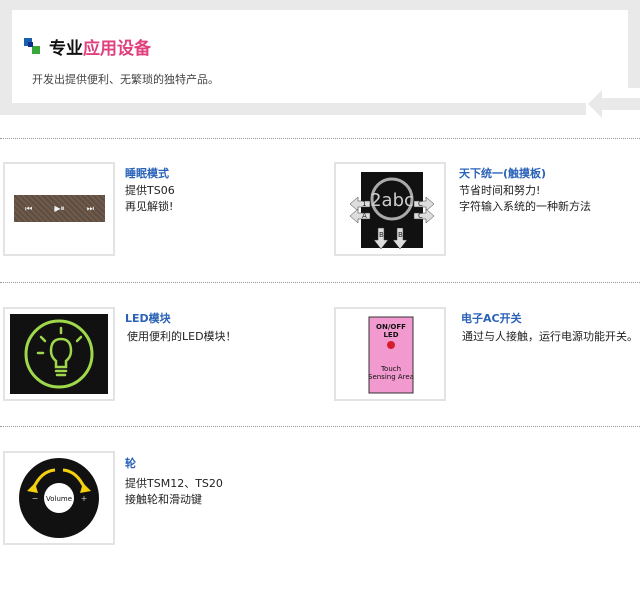  I want to click on media-buttons-strip: ⏮ ▶⏸ ⏭, so click(59, 208).